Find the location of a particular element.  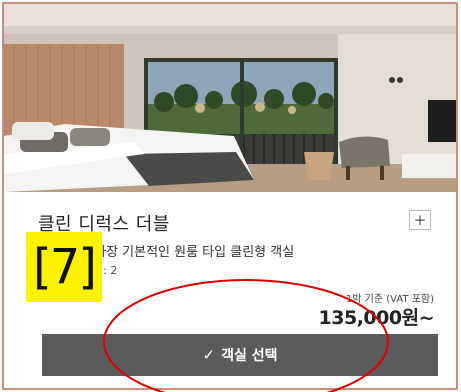

select-room-button: ✓ 객실 선택 is located at coordinates (240, 355).